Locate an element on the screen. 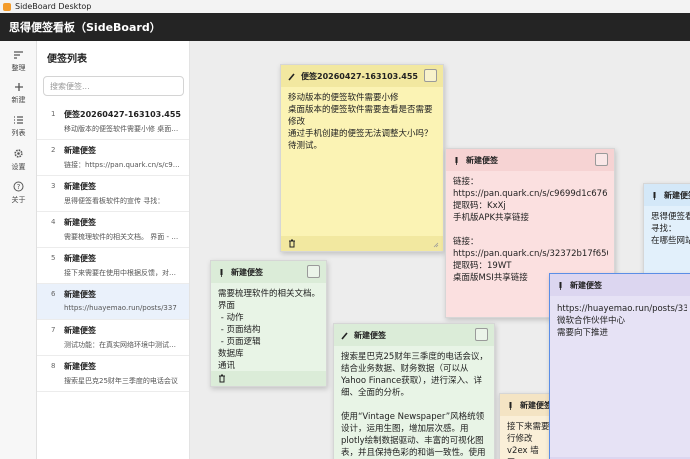  rail-label: 新建 is located at coordinates (18, 100).